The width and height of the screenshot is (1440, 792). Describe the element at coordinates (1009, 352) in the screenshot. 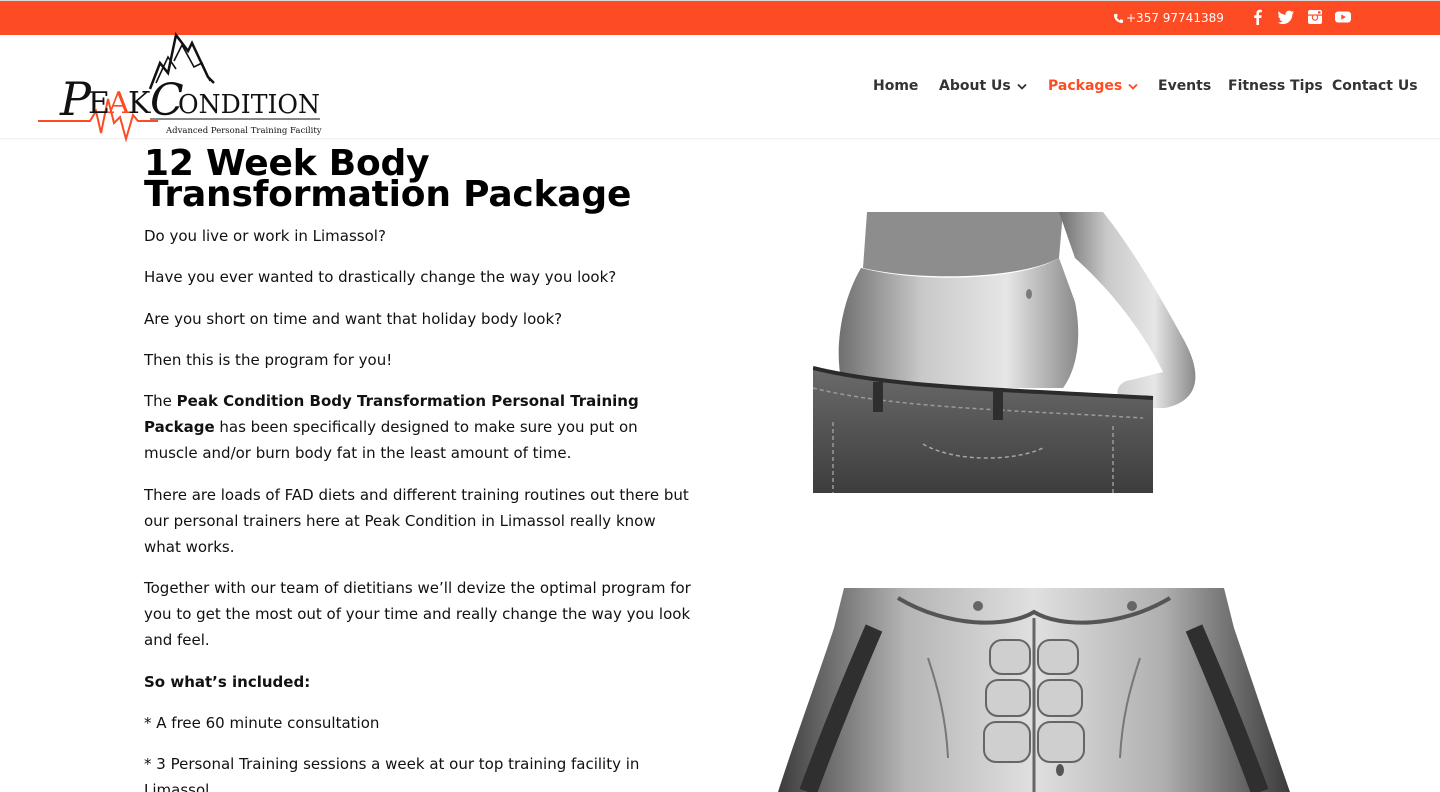

I see `weight-loss-image` at that location.